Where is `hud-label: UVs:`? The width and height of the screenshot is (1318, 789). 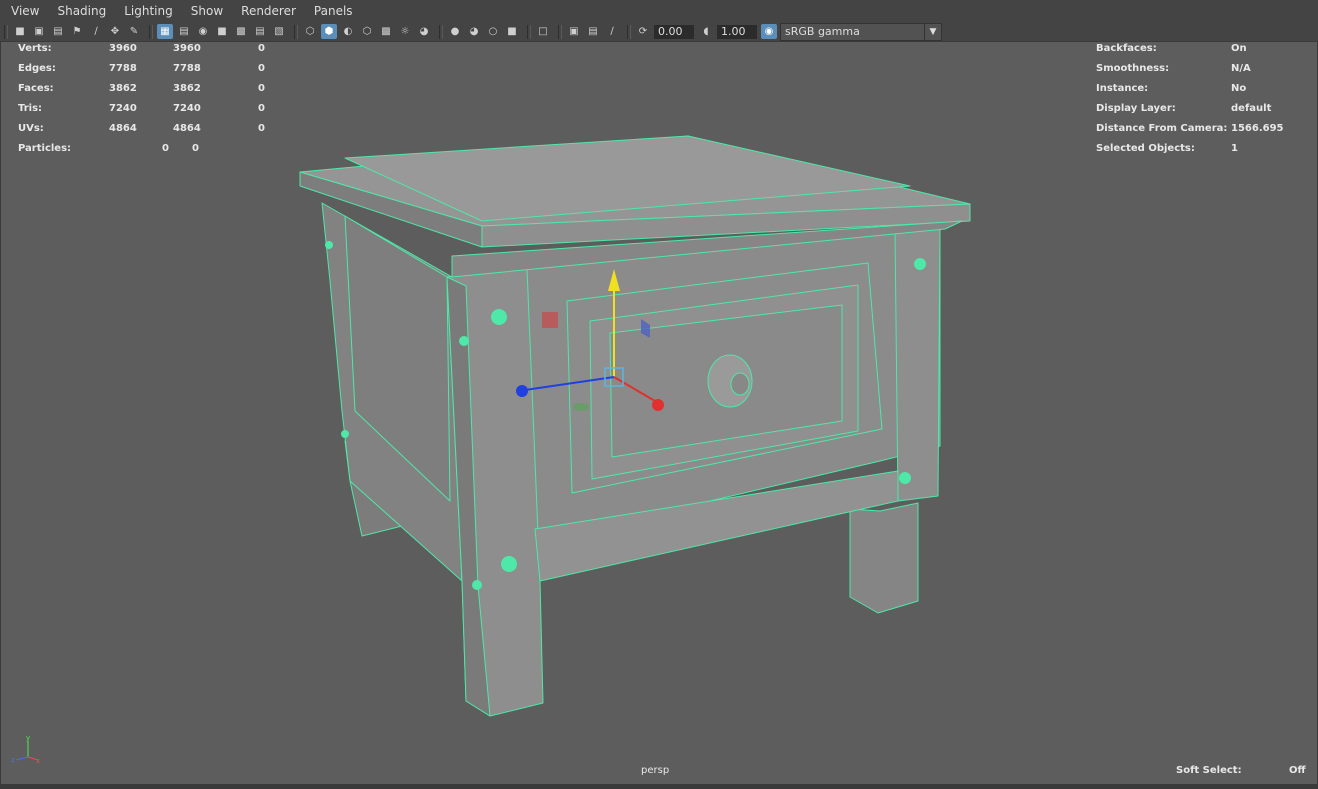 hud-label: UVs: is located at coordinates (31, 128).